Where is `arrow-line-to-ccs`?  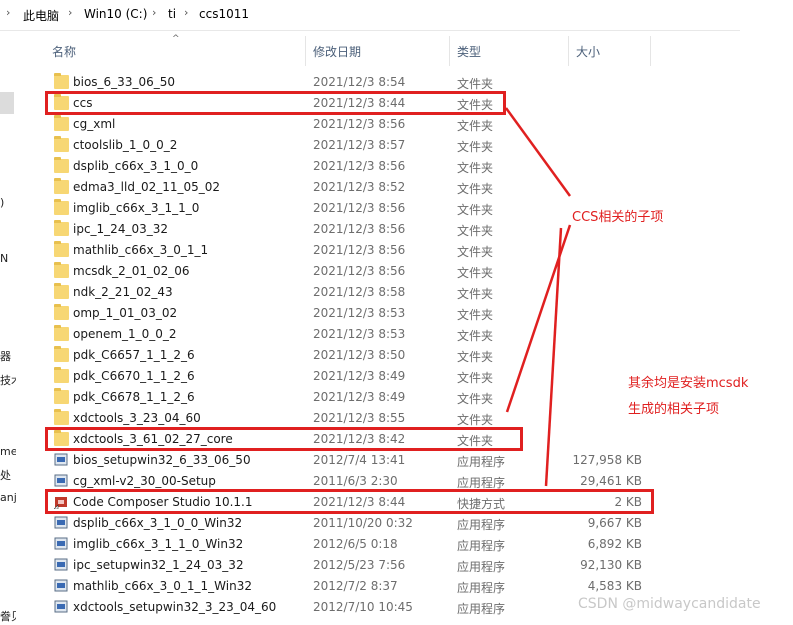
arrow-line-to-ccs is located at coordinates (538, 152).